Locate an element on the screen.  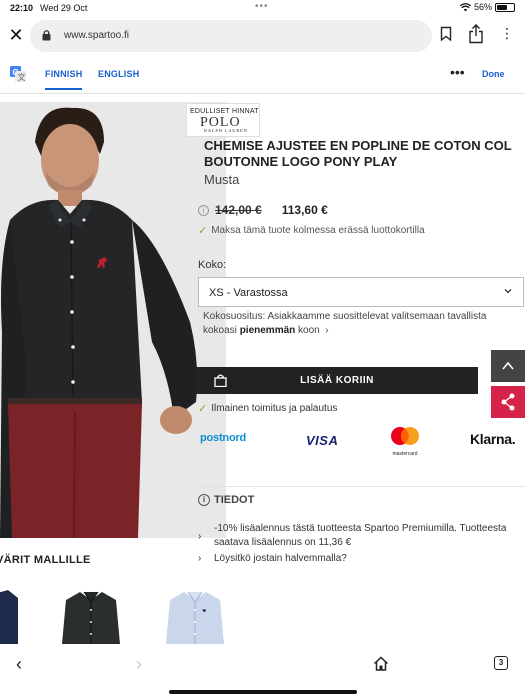
more-options-icon: ⋮ is located at coordinates (507, 33).